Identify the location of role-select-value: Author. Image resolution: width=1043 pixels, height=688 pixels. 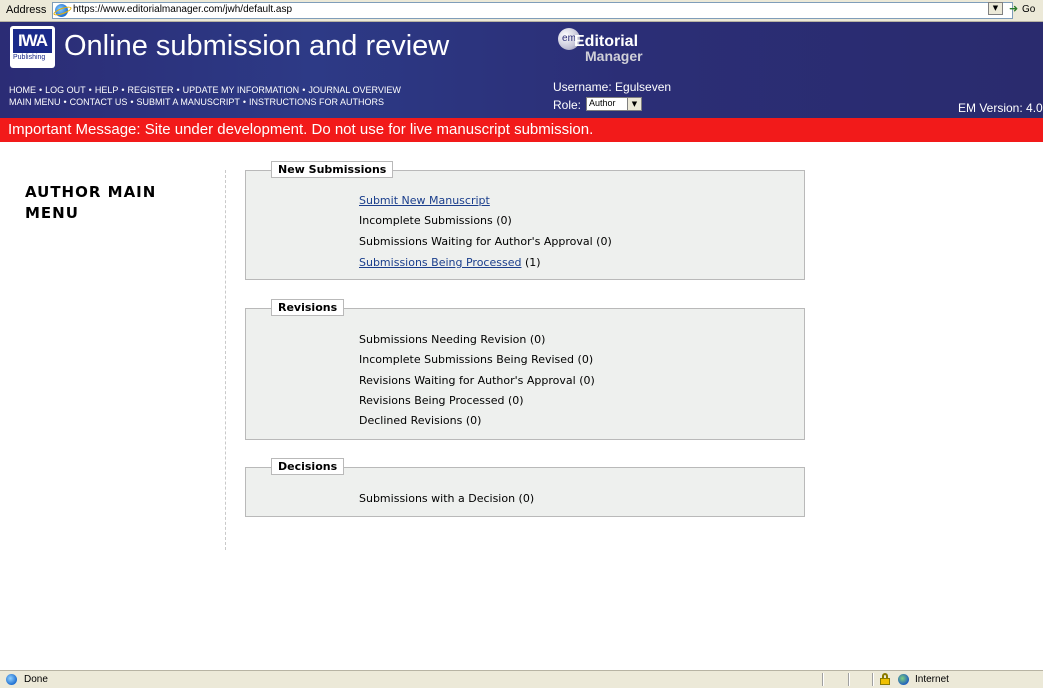
(602, 103).